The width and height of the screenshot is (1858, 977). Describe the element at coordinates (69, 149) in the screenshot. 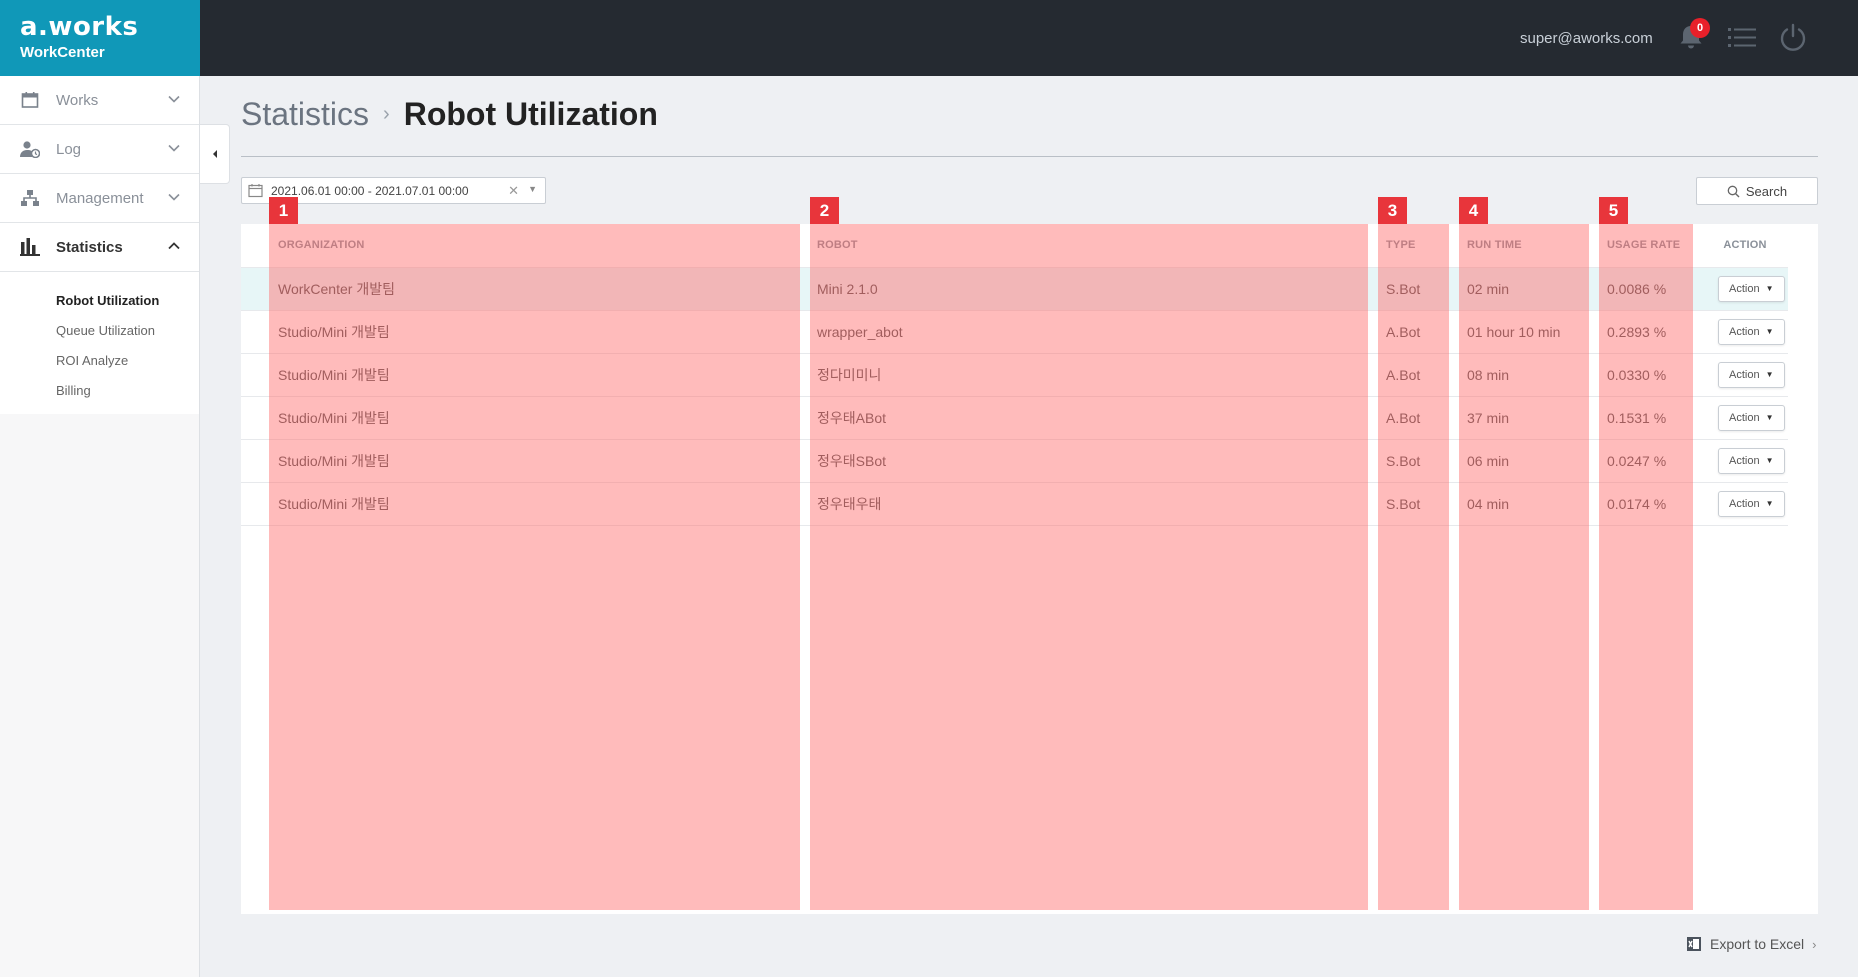

I see `sidebar-item-label: Log` at that location.